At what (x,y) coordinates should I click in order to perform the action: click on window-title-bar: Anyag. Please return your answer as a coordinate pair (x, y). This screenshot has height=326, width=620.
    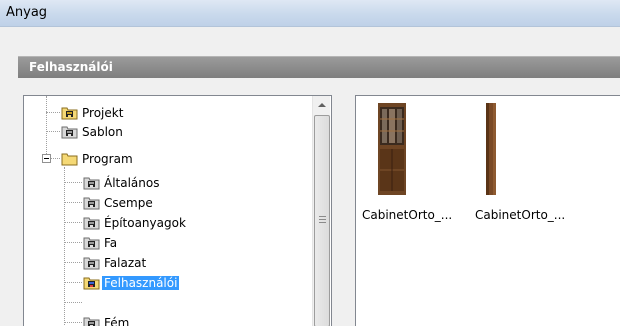
    Looking at the image, I should click on (310, 13).